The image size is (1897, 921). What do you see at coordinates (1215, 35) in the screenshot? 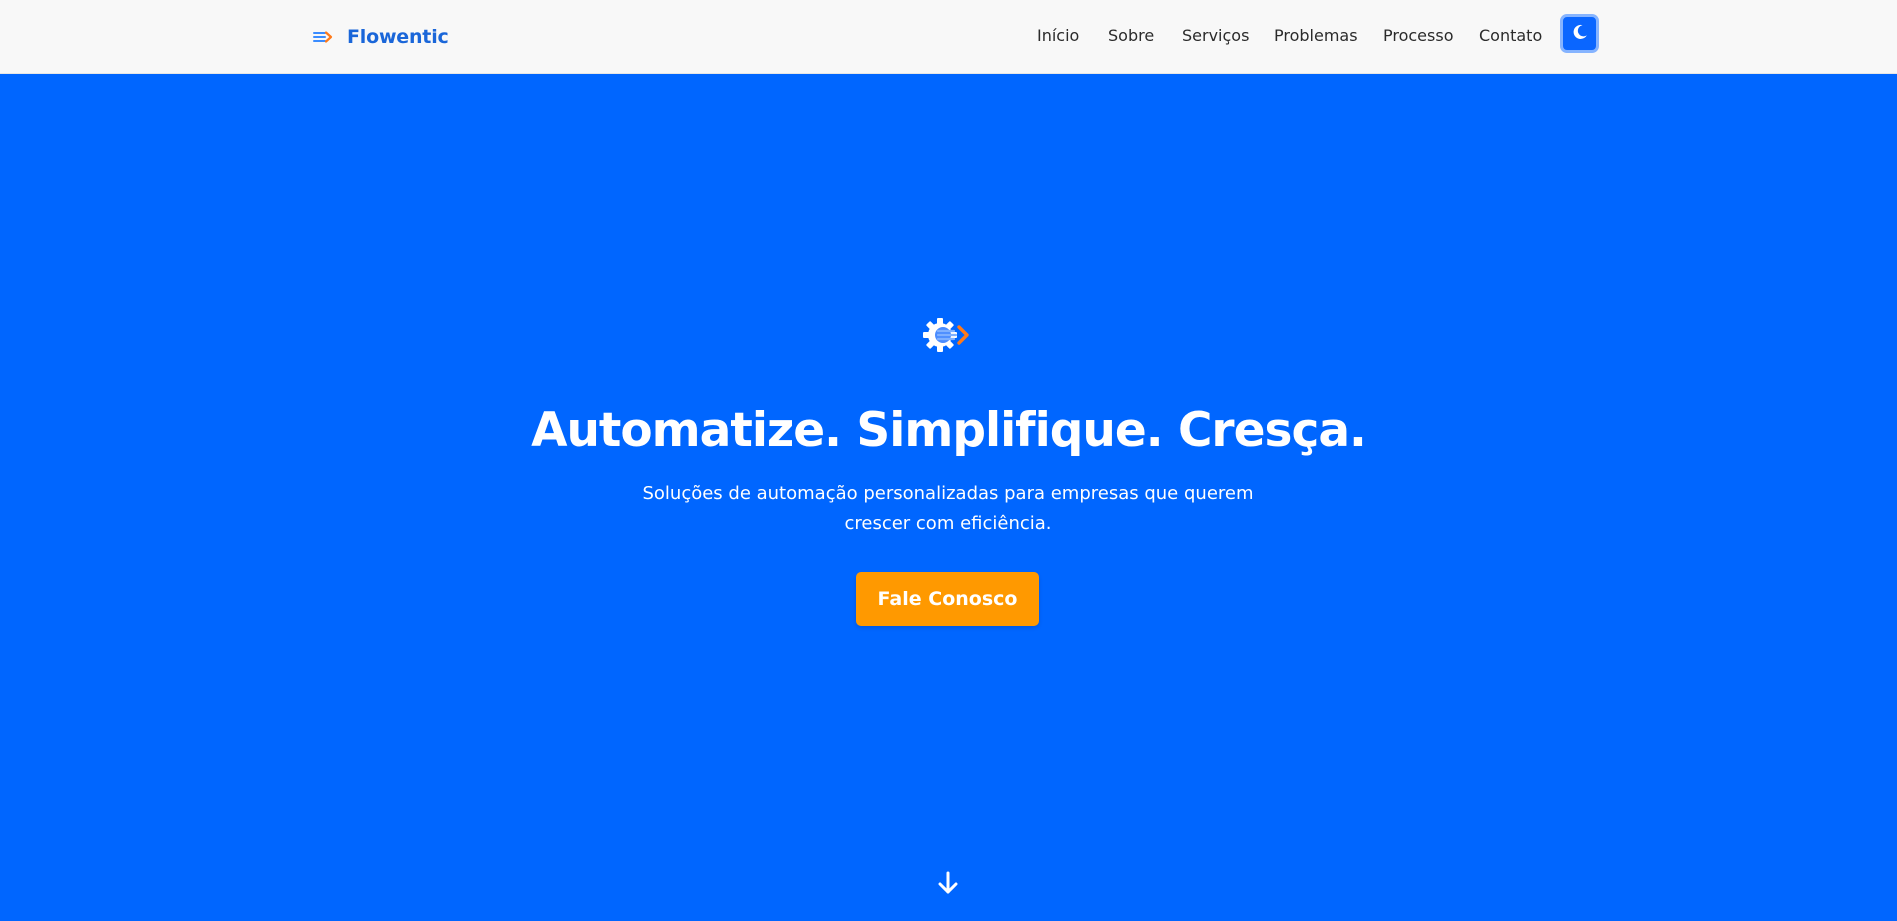
I see `nav-link-servicos: Serviços` at bounding box center [1215, 35].